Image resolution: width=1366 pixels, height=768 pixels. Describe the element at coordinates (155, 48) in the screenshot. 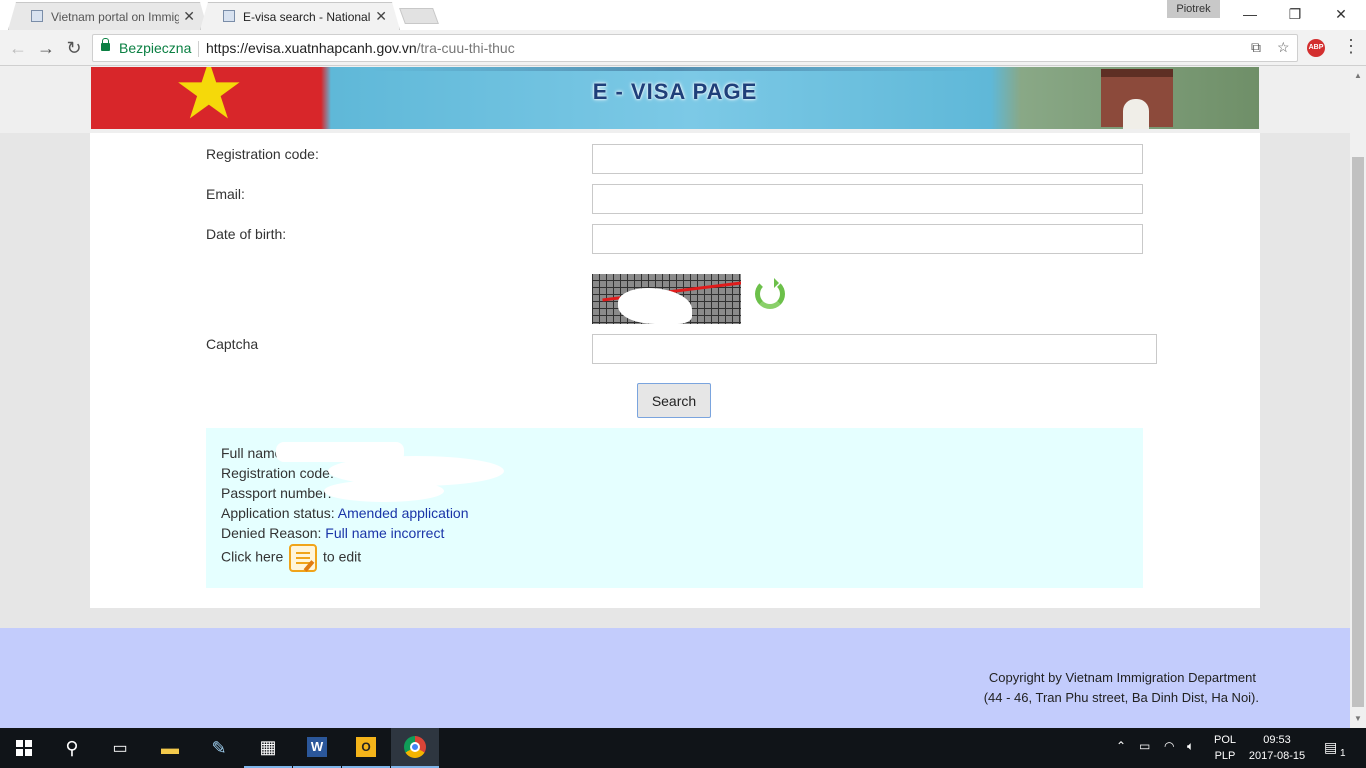

I see `security-label: Bezpieczna` at that location.